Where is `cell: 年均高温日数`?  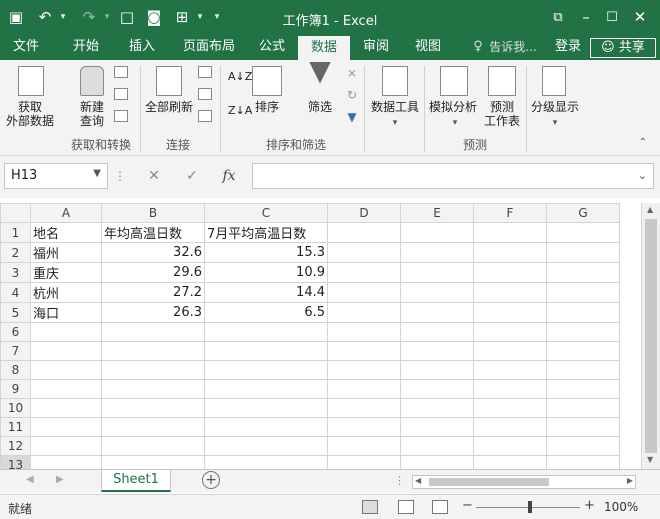
cell: 年均高温日数 is located at coordinates (153, 232).